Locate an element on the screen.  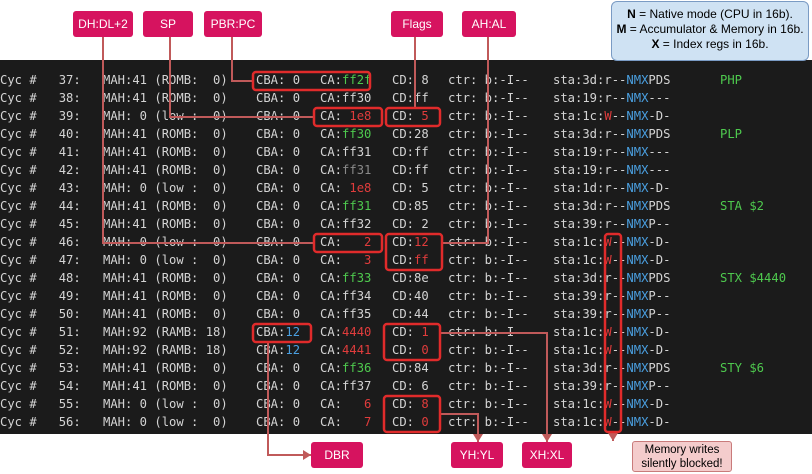
connector-dbr is located at coordinates (289, 399).